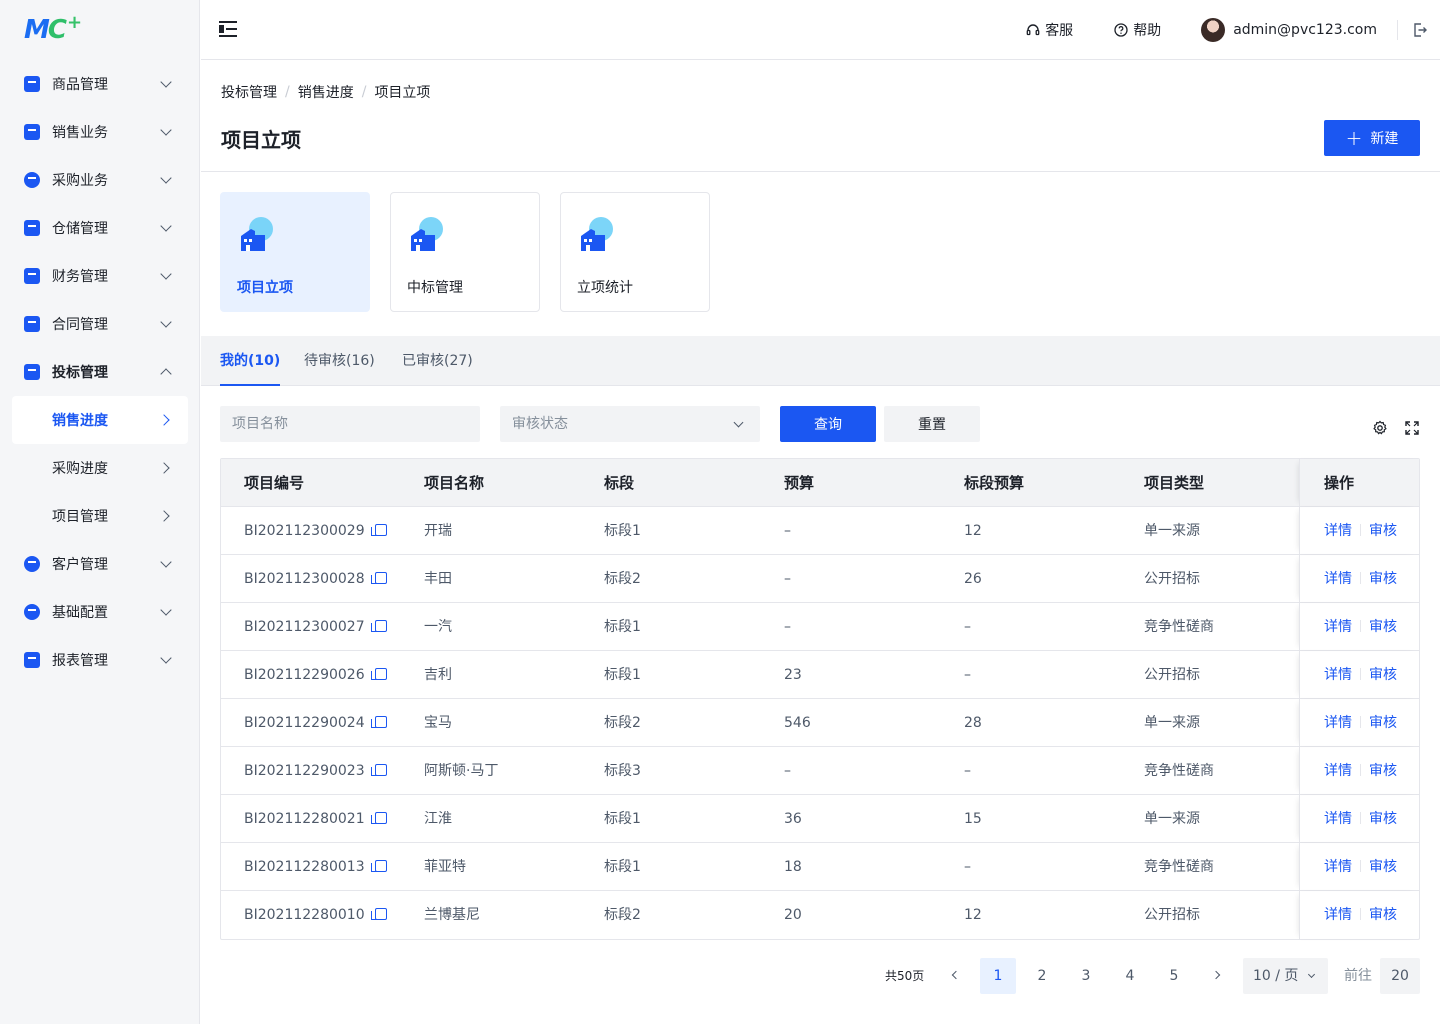  What do you see at coordinates (100, 372) in the screenshot?
I see `sidebar-item-bidding: 投标管理` at bounding box center [100, 372].